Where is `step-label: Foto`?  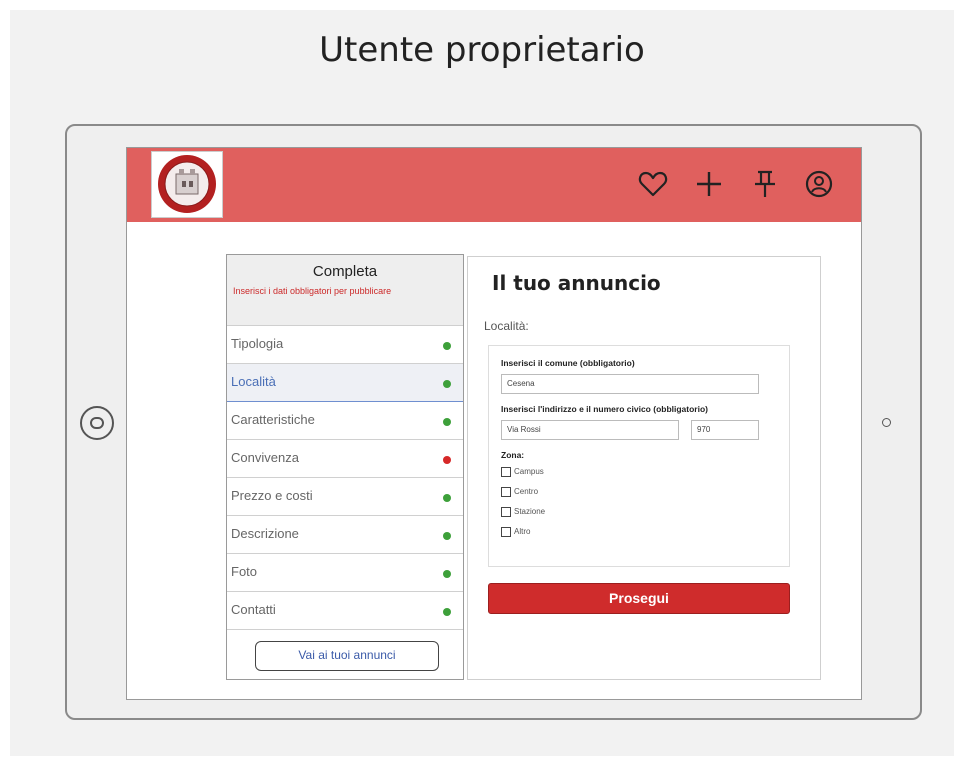 step-label: Foto is located at coordinates (244, 571).